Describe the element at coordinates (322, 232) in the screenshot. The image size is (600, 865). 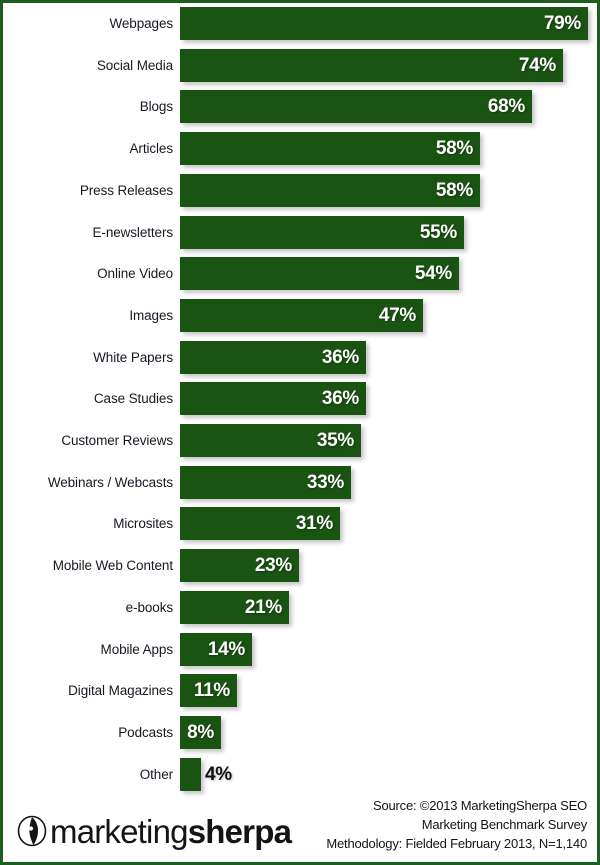
I see `bar-container: 55%` at that location.